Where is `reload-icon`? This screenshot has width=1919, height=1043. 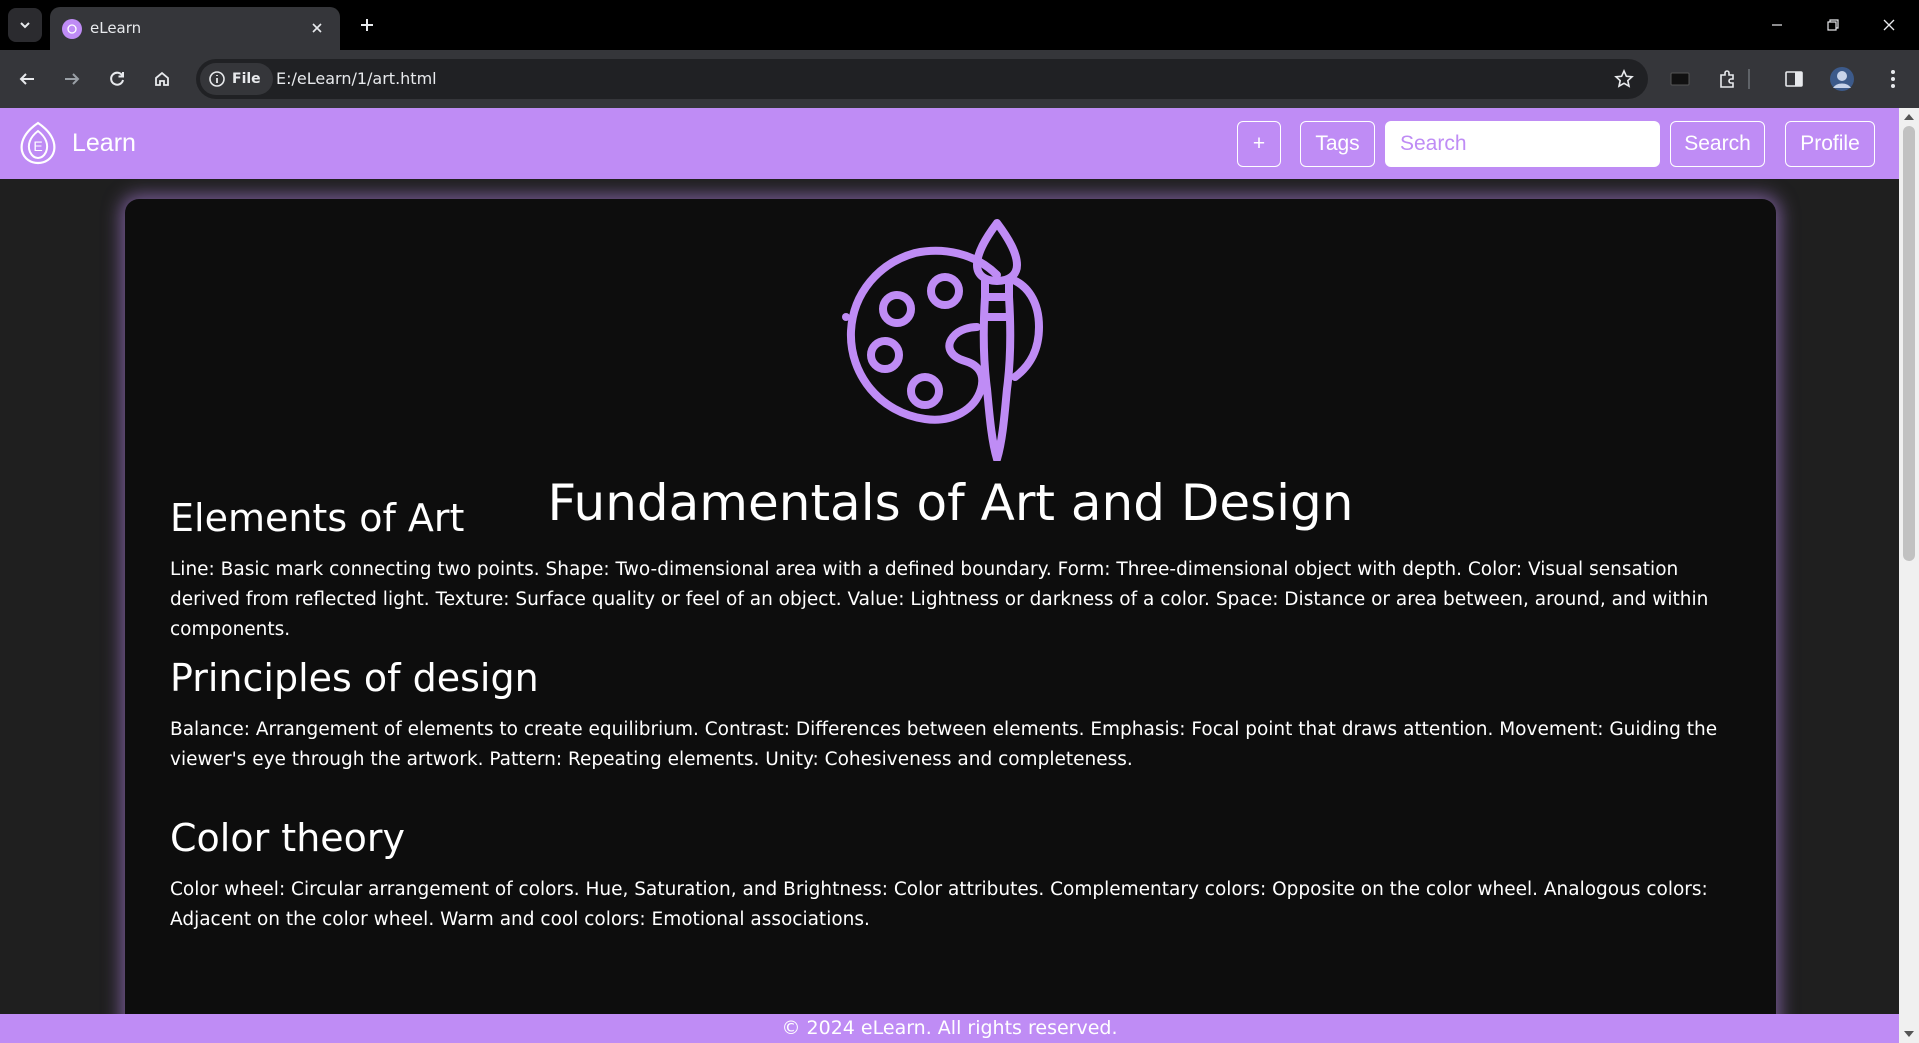
reload-icon is located at coordinates (117, 79).